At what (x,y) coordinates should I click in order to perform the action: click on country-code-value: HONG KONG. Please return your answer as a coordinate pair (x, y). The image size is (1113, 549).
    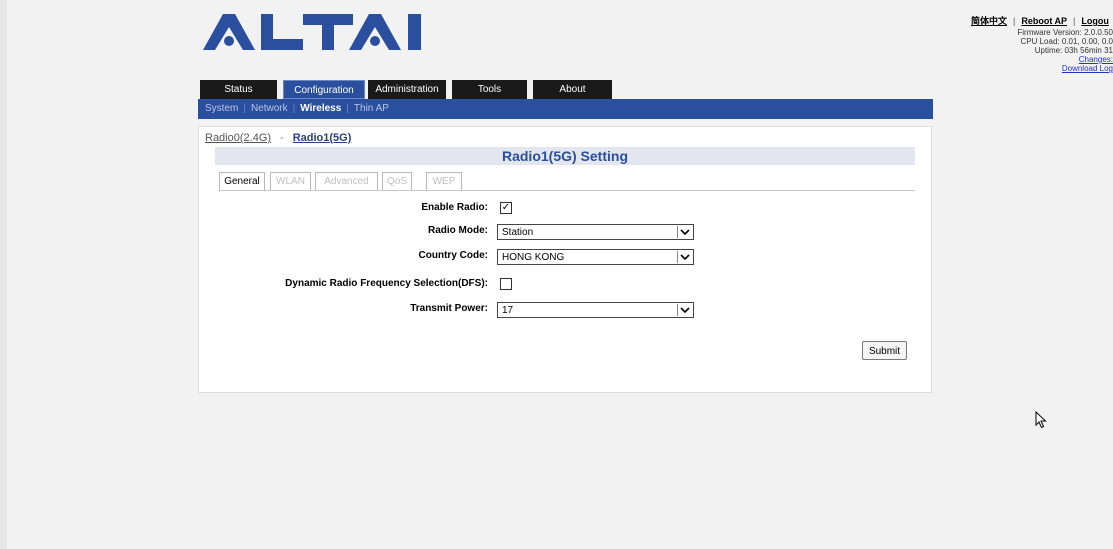
    Looking at the image, I should click on (533, 257).